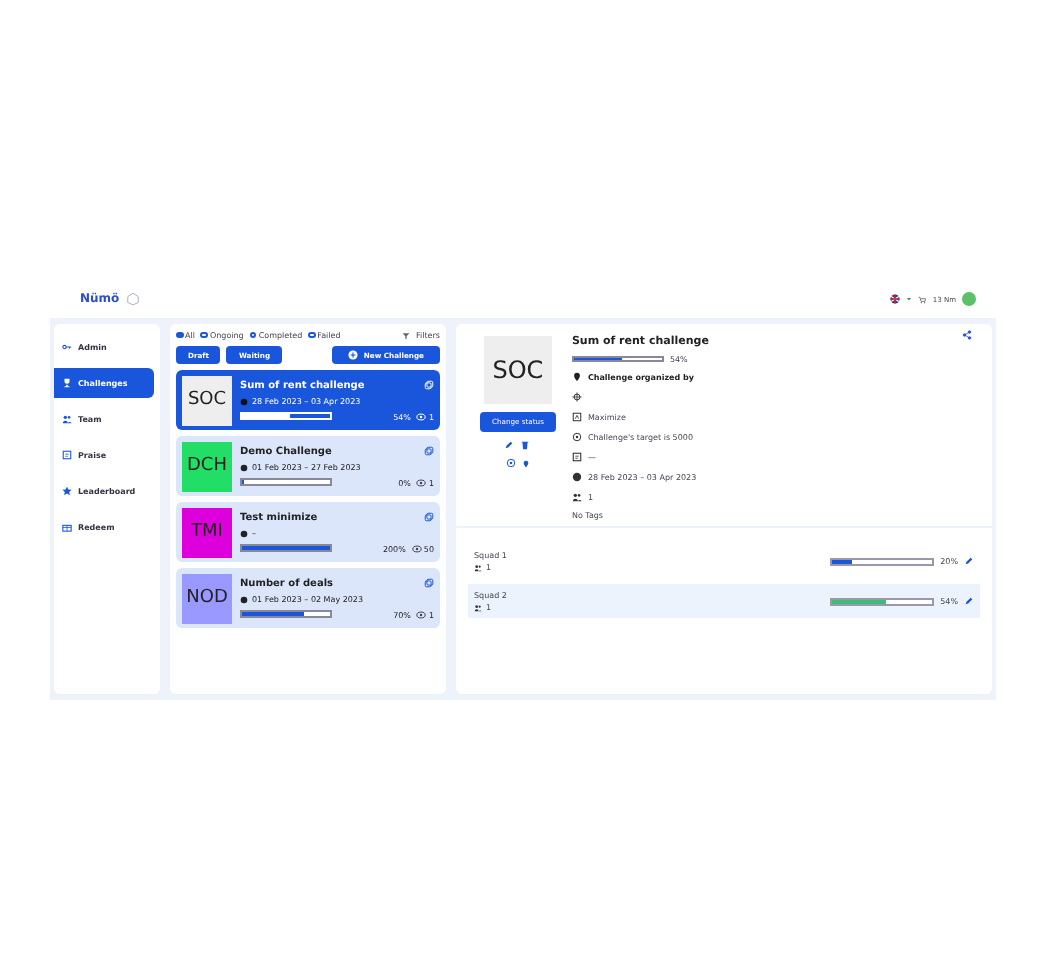  Describe the element at coordinates (67, 383) in the screenshot. I see `trophy-icon` at that location.